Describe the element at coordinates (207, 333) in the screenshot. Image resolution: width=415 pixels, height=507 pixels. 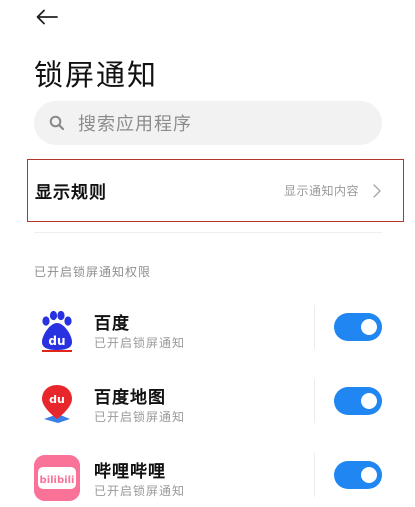
I see `app-row-baidu: du 百度 已开启锁屏通知` at that location.